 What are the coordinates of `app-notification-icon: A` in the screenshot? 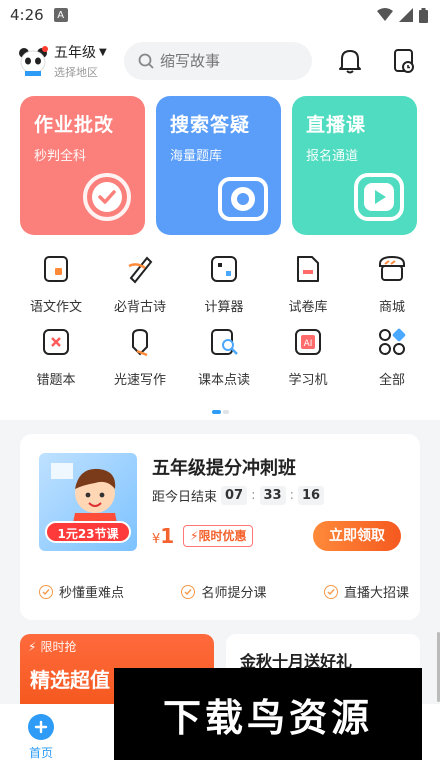 It's located at (60, 15).